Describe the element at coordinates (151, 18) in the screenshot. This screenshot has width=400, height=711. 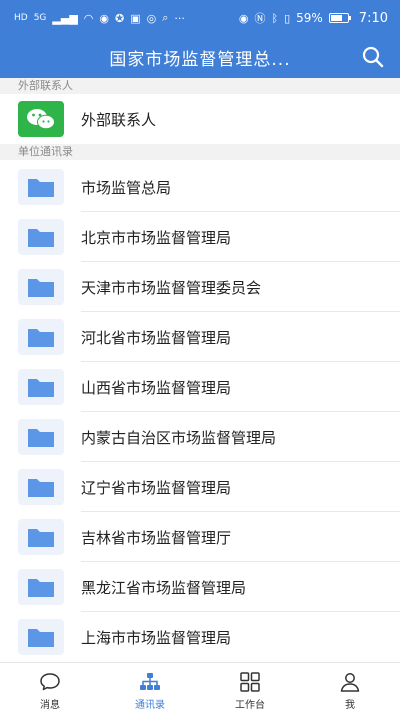
I see `browser-icon: ◎` at that location.